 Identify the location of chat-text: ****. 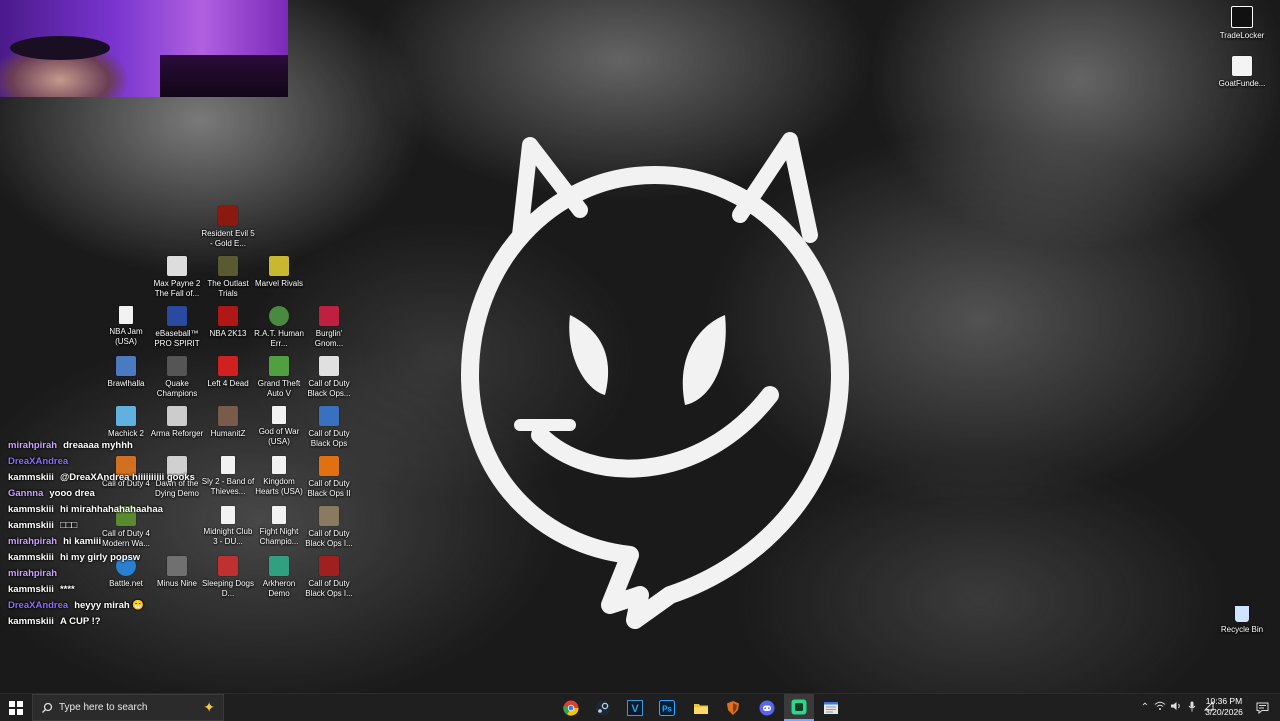
(67, 589).